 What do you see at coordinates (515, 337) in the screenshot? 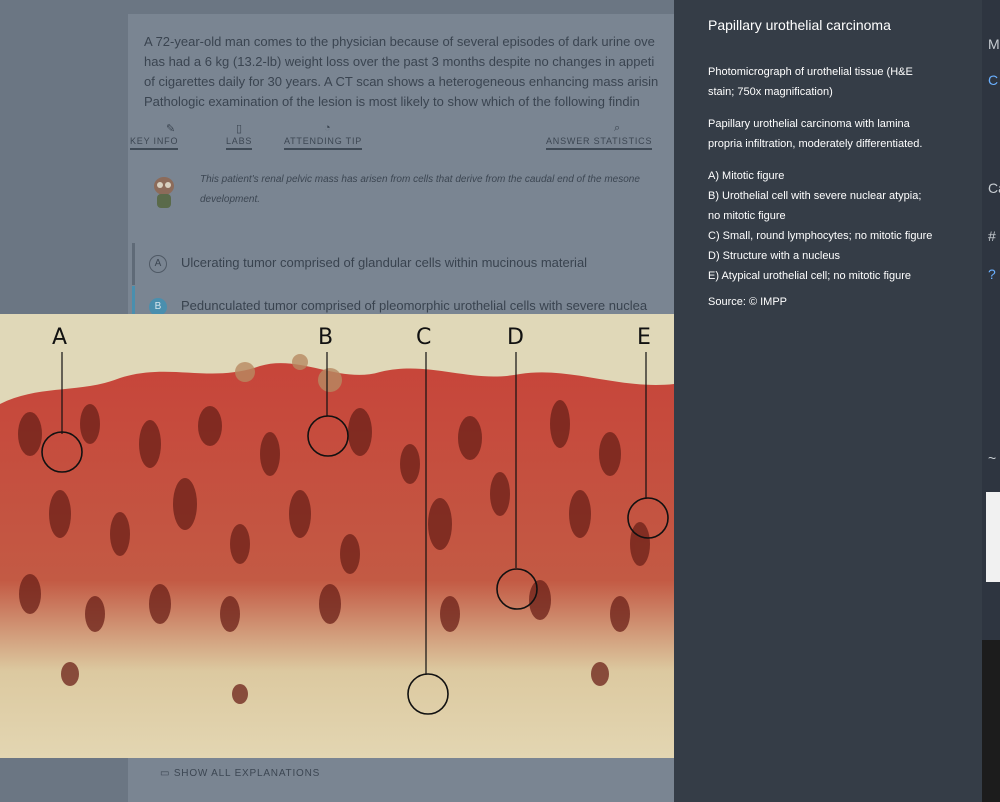
I see `pointer-label-d: D` at bounding box center [515, 337].